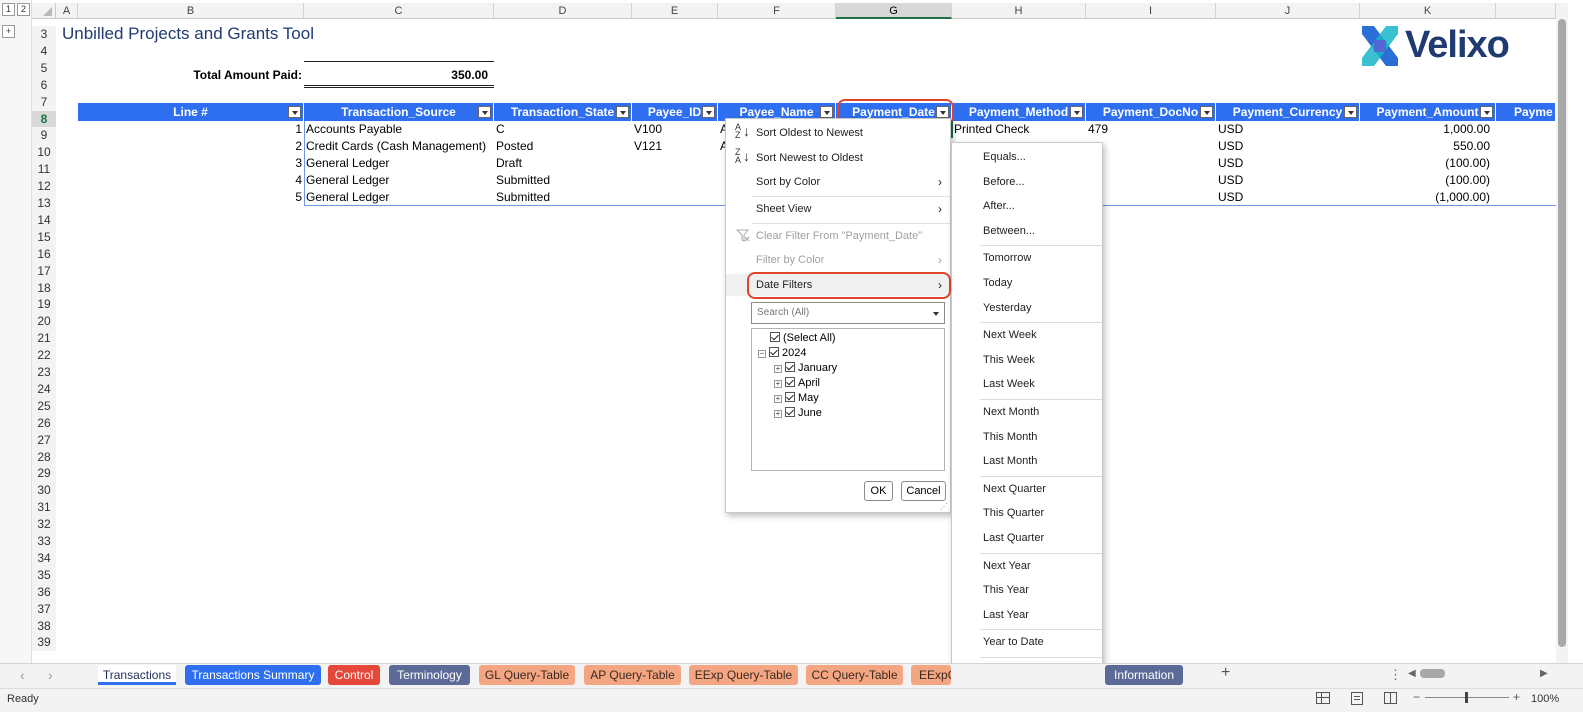 The height and width of the screenshot is (712, 1583). I want to click on date-filter-this-month: This Month, so click(1027, 437).